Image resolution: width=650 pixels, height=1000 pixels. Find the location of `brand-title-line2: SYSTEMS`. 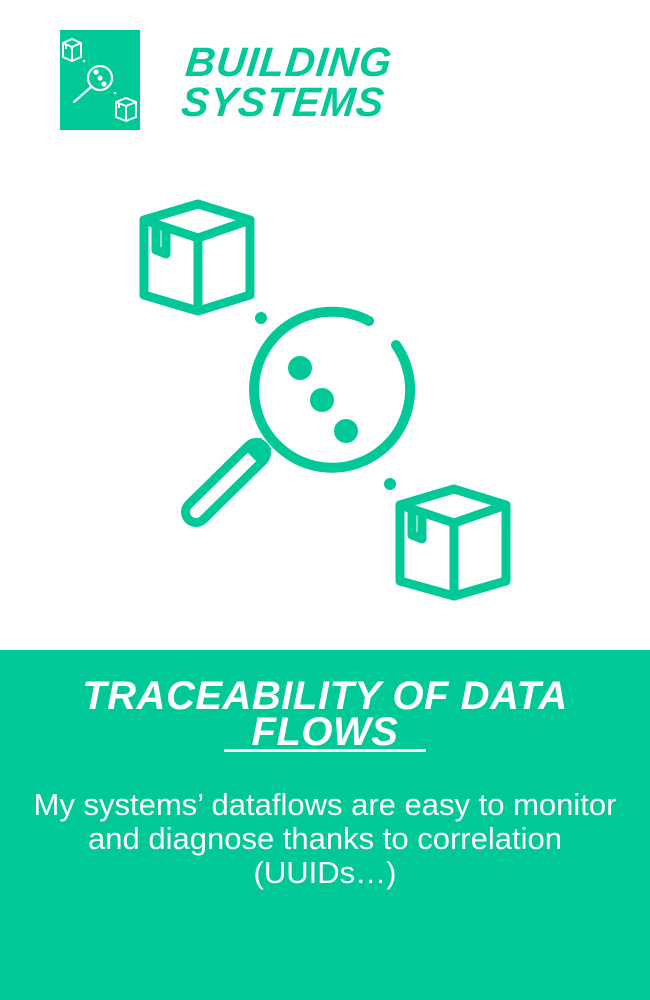

brand-title-line2: SYSTEMS is located at coordinates (283, 102).